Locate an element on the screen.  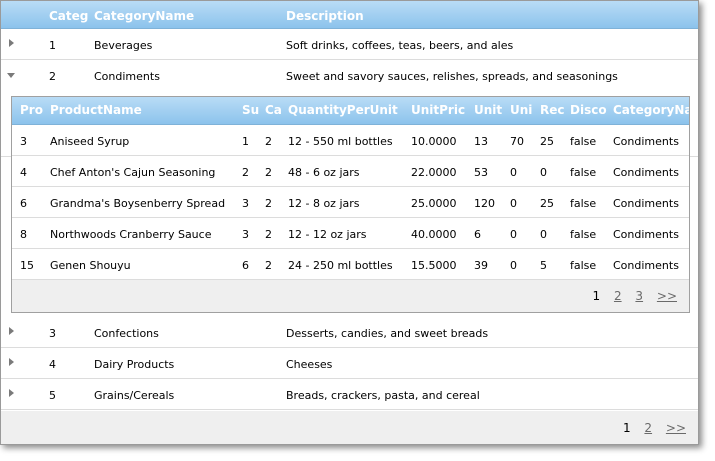
col-header-units-in-stock: Unit is located at coordinates (489, 110).